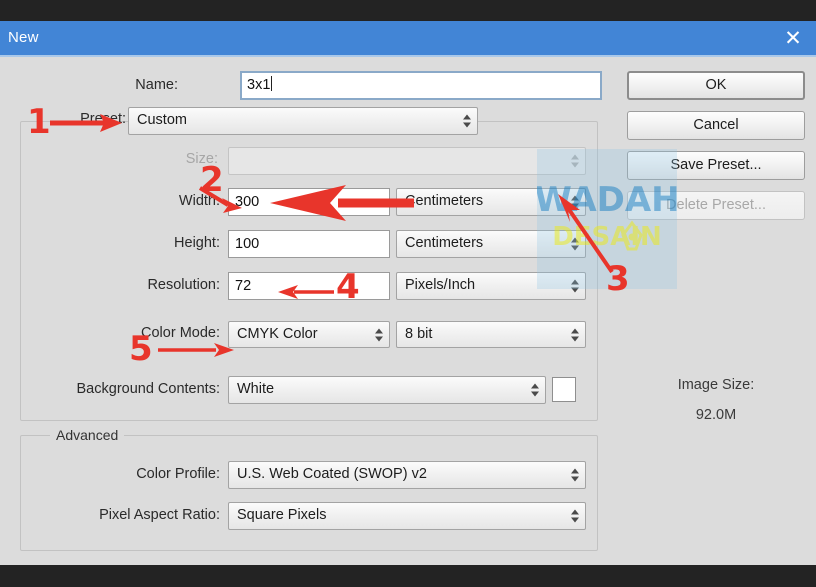 The height and width of the screenshot is (587, 816). I want to click on image-size-value: 92.0M, so click(716, 415).